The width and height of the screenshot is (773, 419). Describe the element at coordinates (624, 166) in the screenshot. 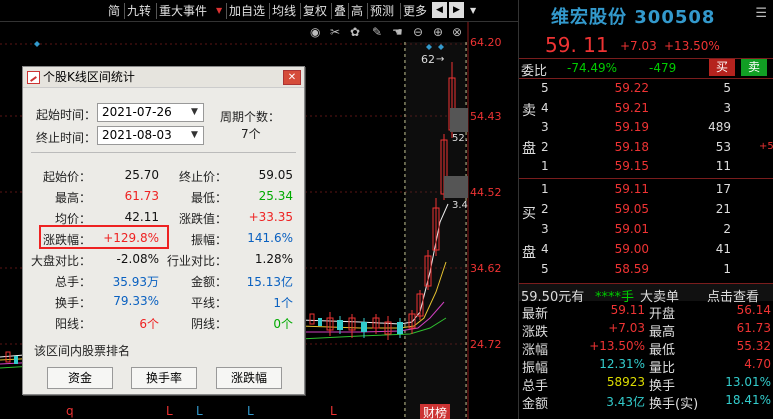

I see `ask-price: 59.15` at that location.